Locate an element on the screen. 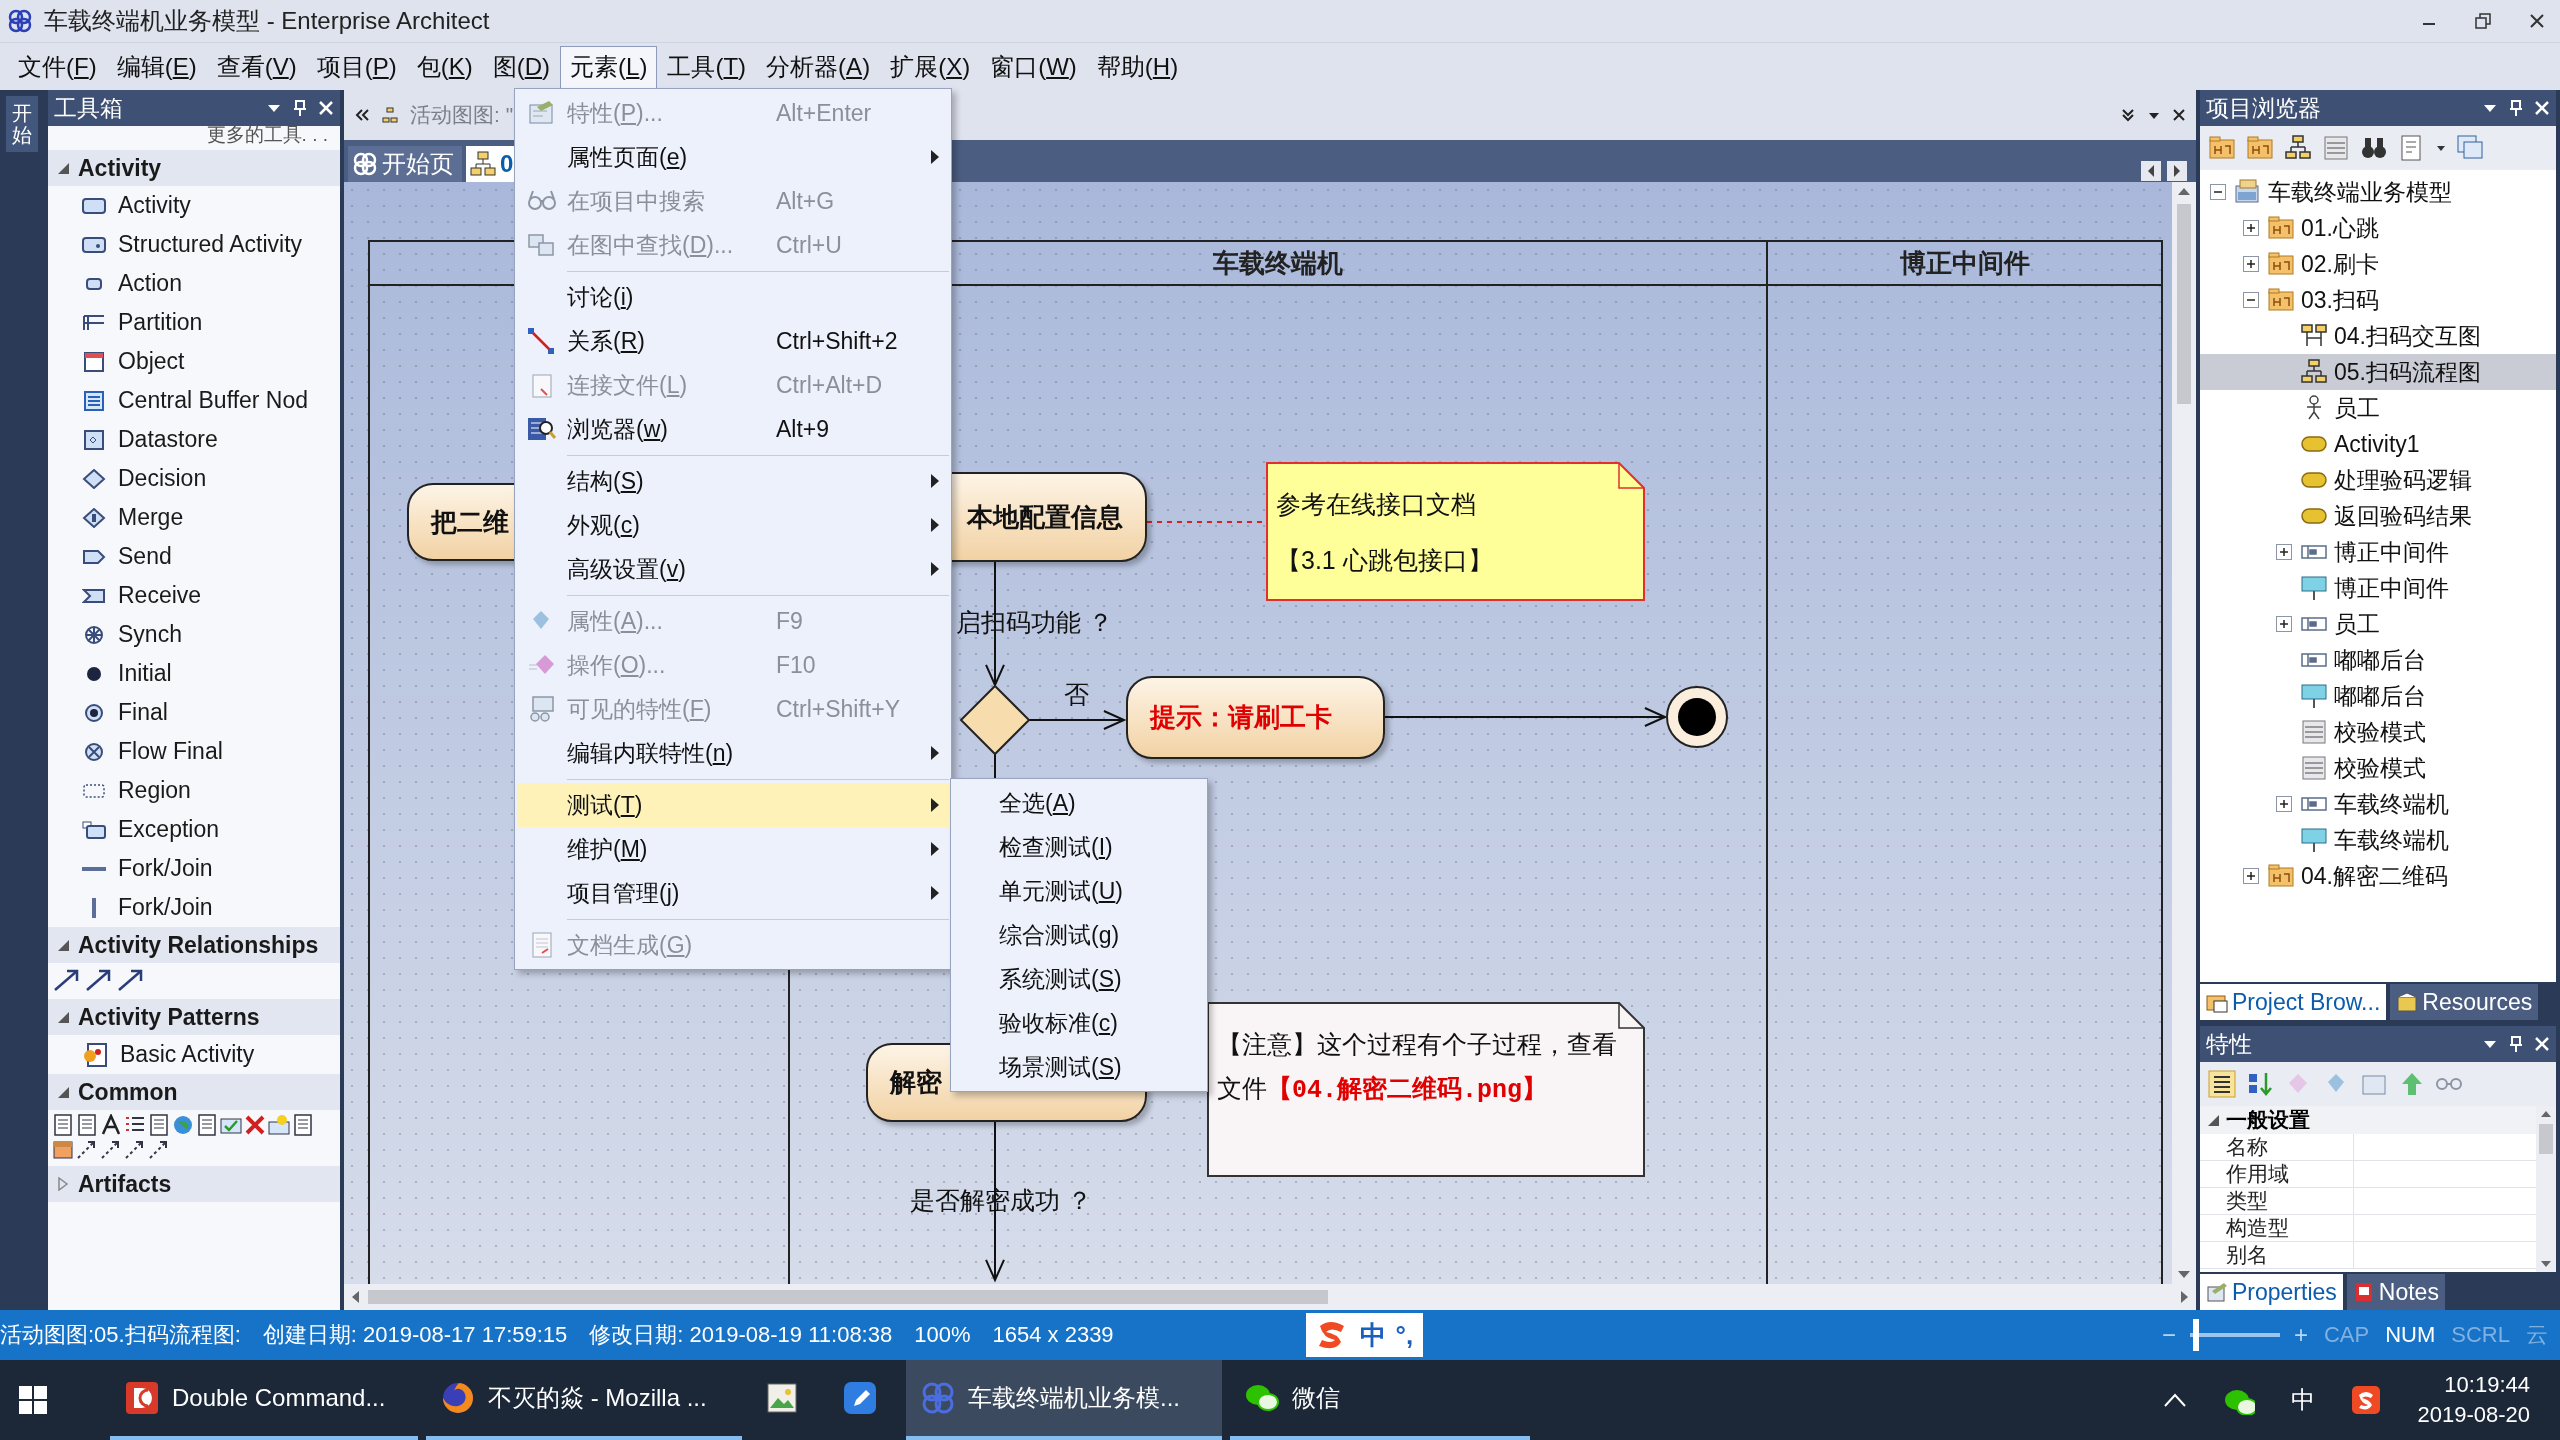  toolbox-item: Central Buffer Nod is located at coordinates (194, 400).